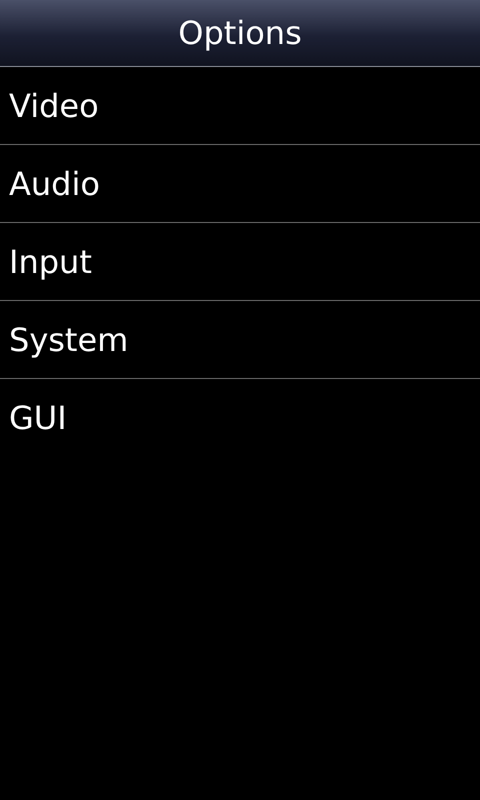 The height and width of the screenshot is (800, 480). Describe the element at coordinates (240, 106) in the screenshot. I see `menu-item: Video` at that location.